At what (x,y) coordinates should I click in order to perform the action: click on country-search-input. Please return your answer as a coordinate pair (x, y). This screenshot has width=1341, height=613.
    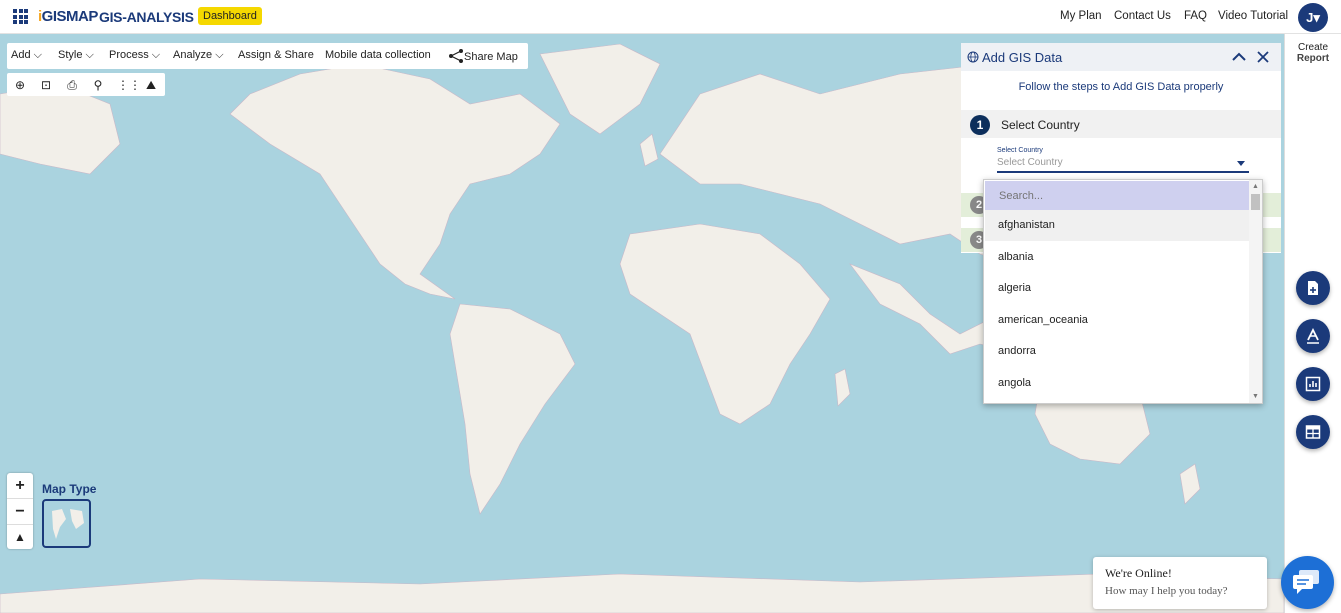
    Looking at the image, I should click on (1117, 195).